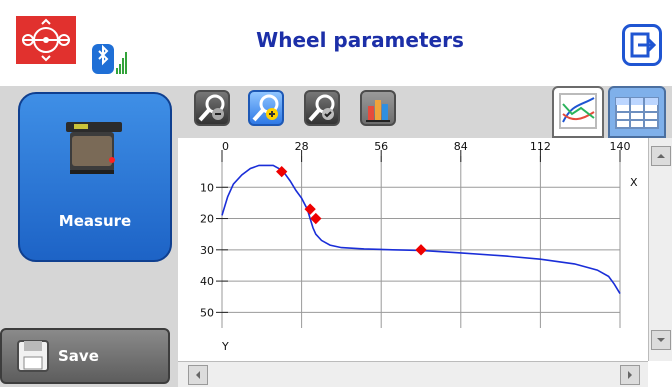 The width and height of the screenshot is (672, 388). I want to click on zoom-check-icon, so click(321, 108).